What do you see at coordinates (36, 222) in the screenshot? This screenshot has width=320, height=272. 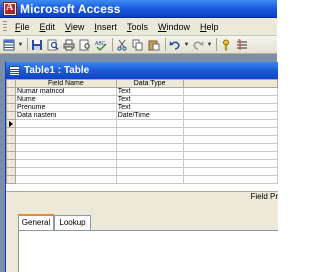 I see `tab-general: General` at bounding box center [36, 222].